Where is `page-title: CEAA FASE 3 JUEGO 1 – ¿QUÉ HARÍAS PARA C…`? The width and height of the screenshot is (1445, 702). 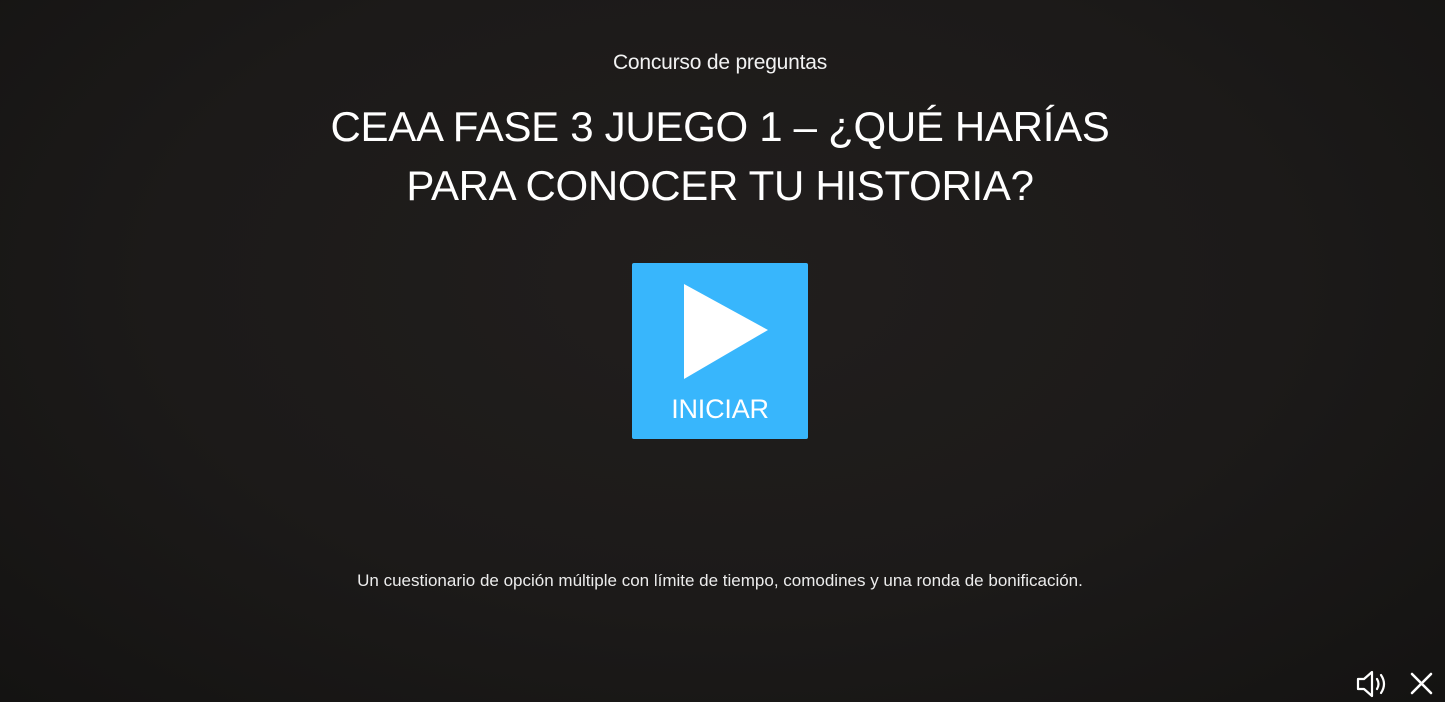
page-title: CEAA FASE 3 JUEGO 1 – ¿QUÉ HARÍAS PARA C… is located at coordinates (720, 156).